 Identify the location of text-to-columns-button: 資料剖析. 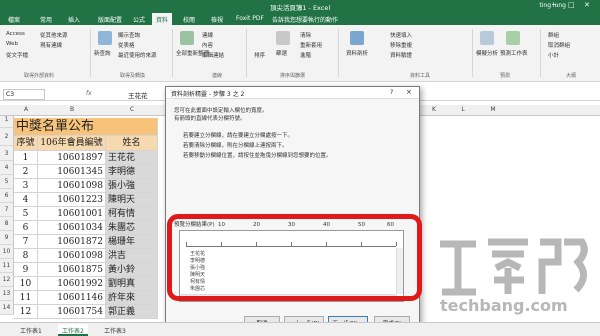
(357, 53).